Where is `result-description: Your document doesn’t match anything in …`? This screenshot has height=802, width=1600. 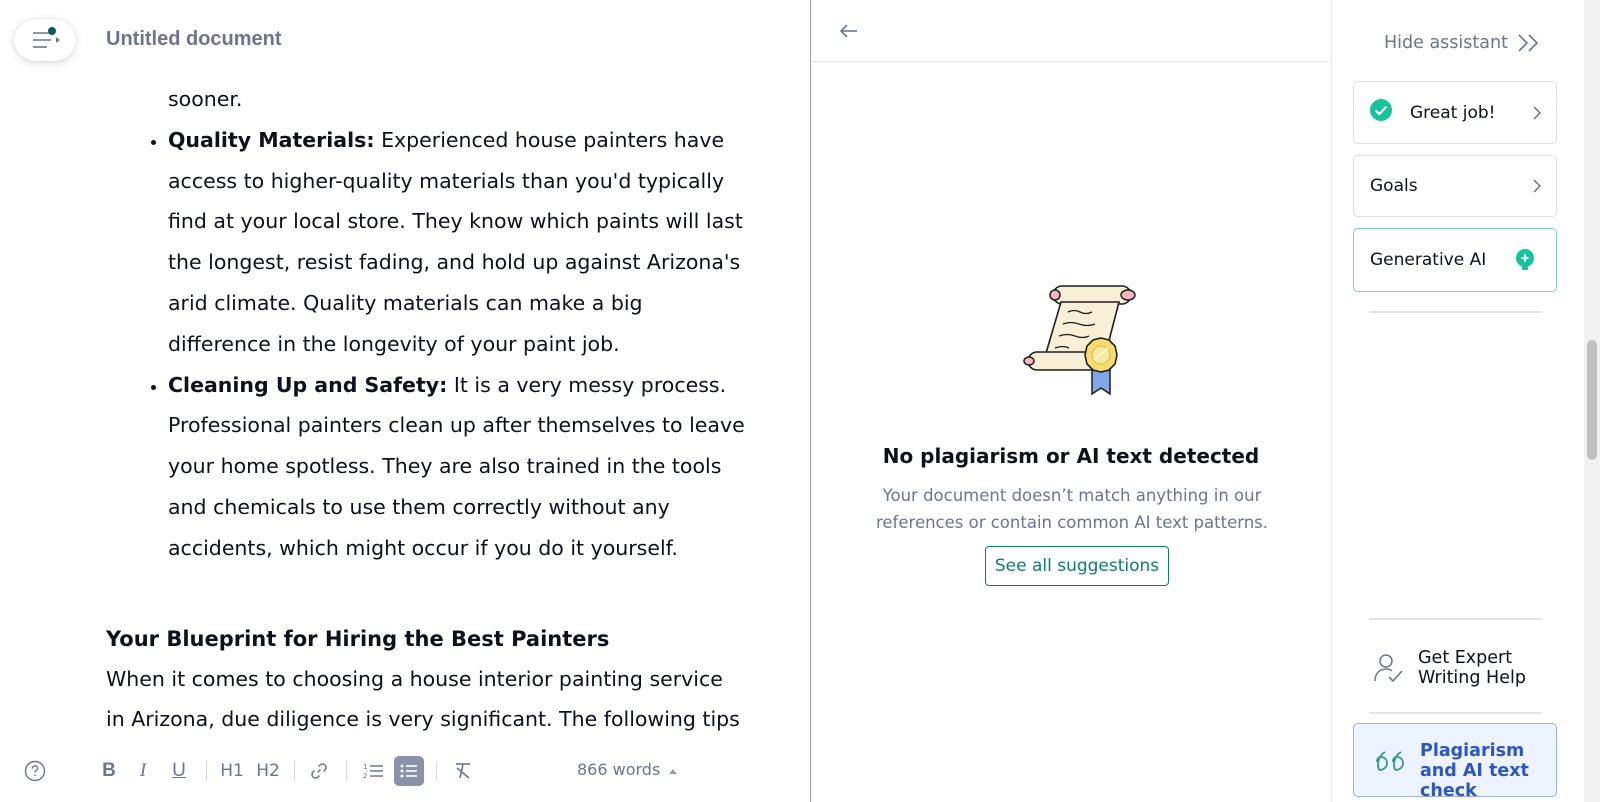
result-description: Your document doesn’t match anything in … is located at coordinates (1072, 509).